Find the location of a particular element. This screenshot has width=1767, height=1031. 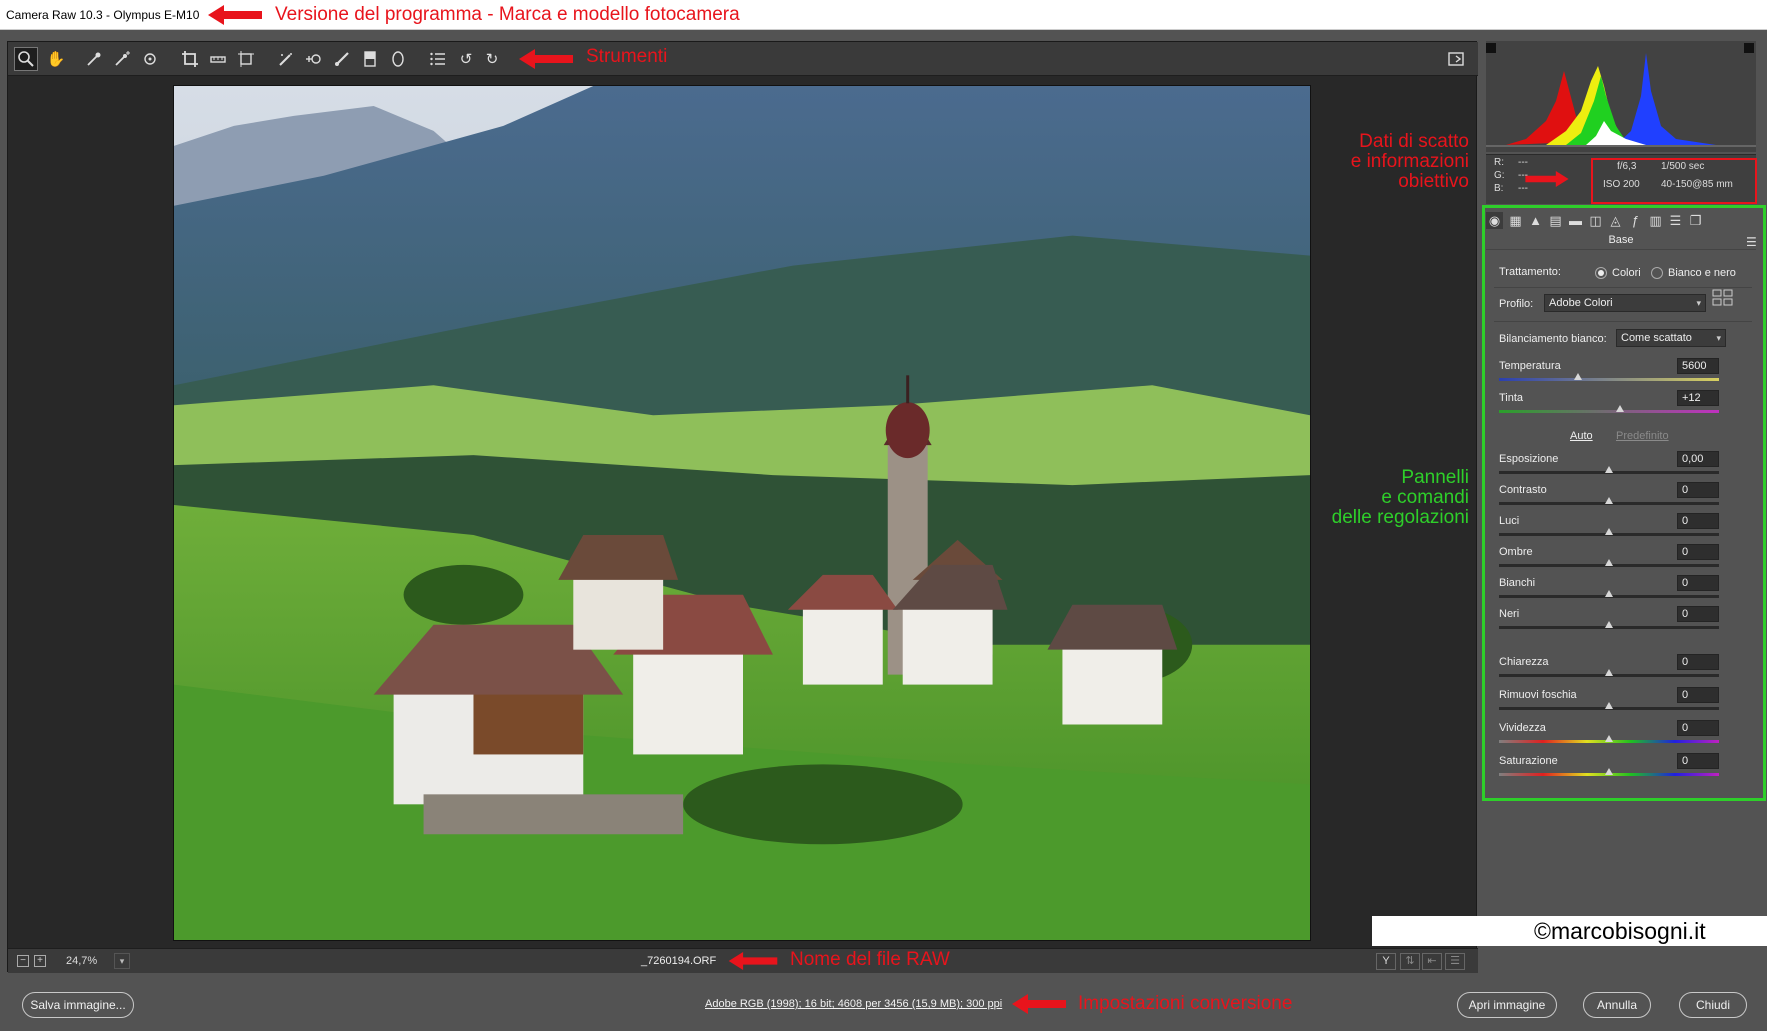

white-balance-label: Bilanciamento bianco: is located at coordinates (1553, 339).